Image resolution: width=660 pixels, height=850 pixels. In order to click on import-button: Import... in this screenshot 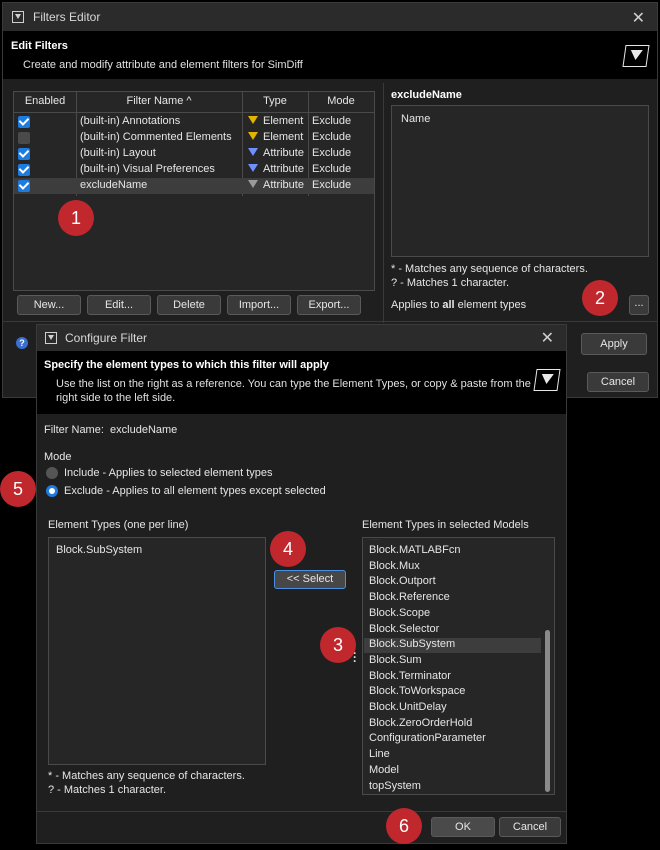, I will do `click(259, 305)`.